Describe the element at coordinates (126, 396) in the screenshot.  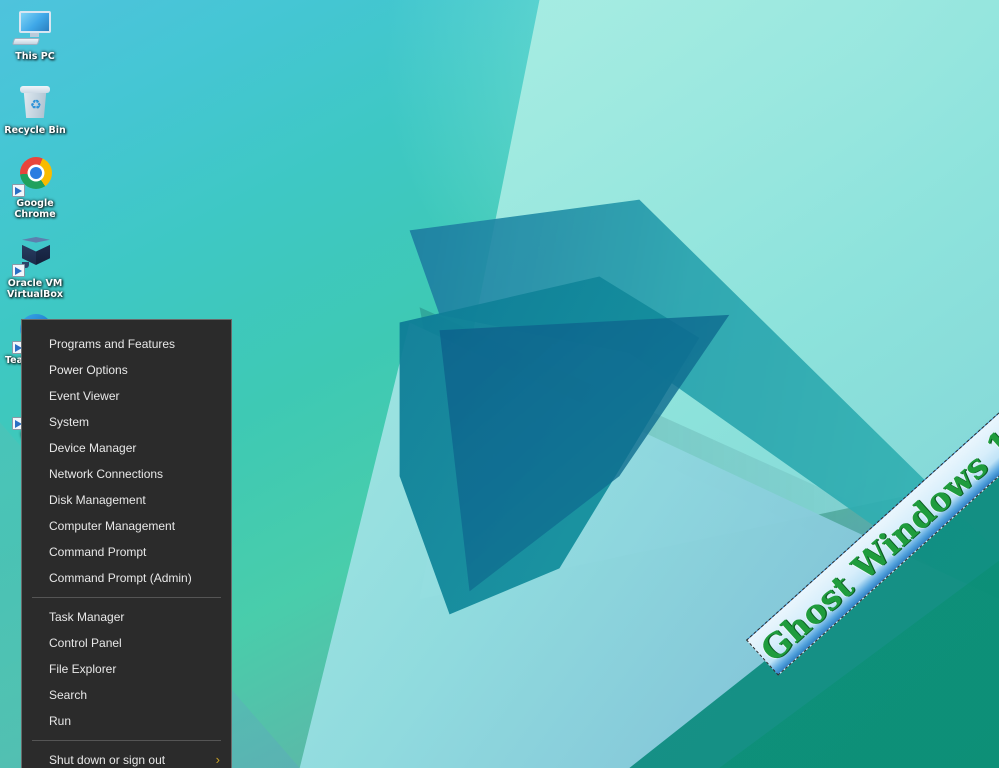
I see `menu-item-event-viewer: Event Viewer` at that location.